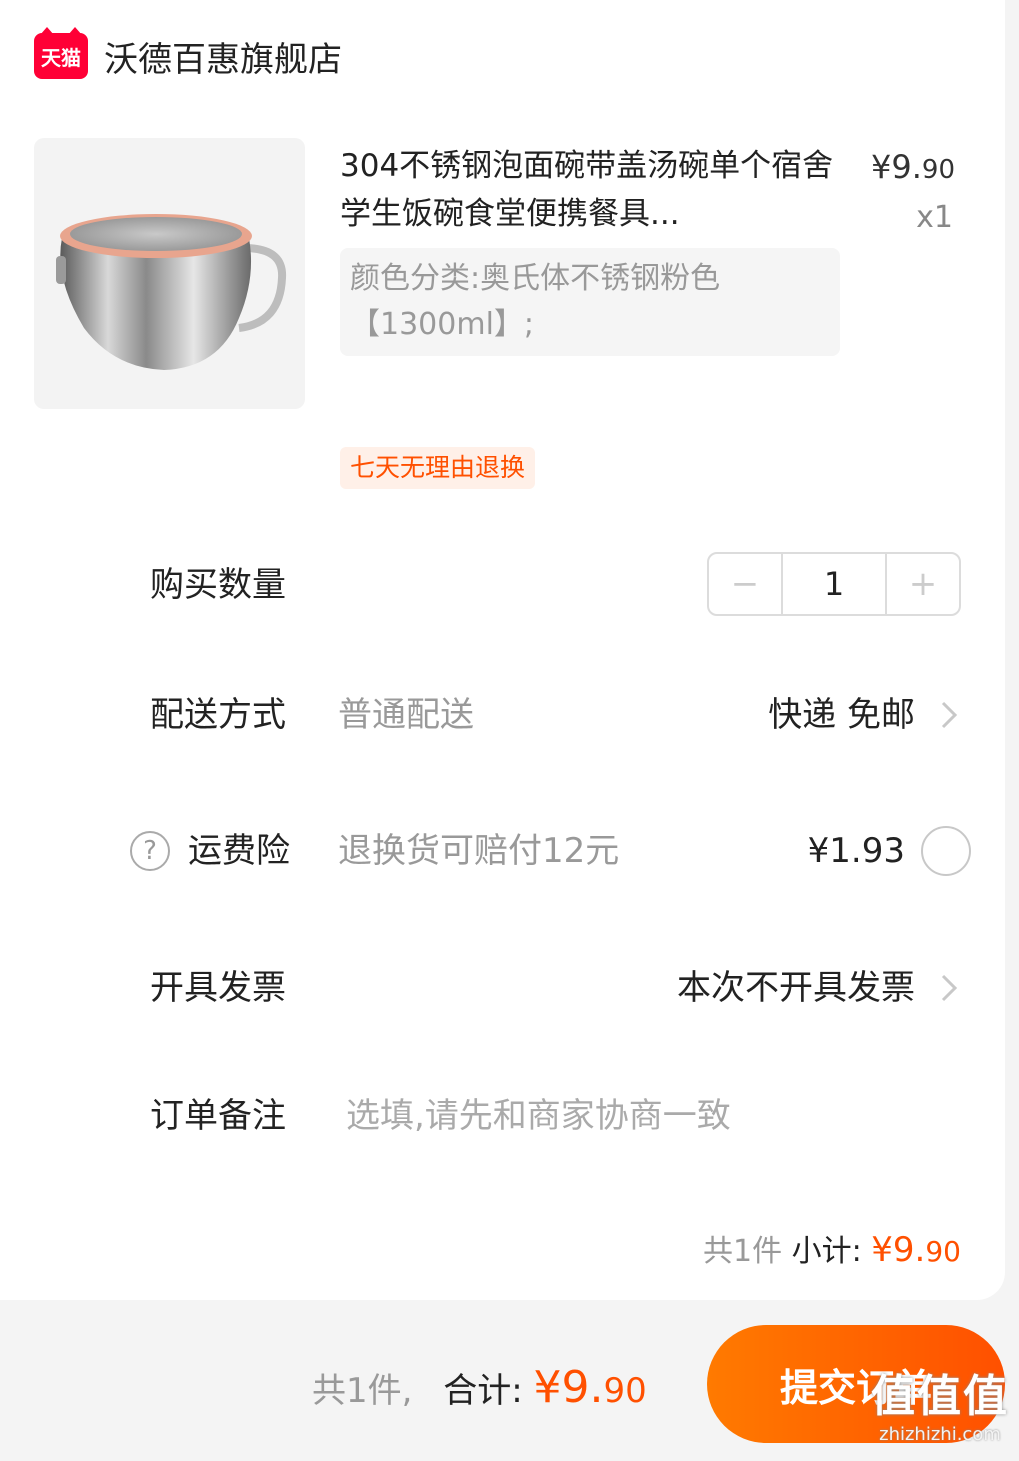 This screenshot has width=1019, height=1461. Describe the element at coordinates (223, 56) in the screenshot. I see `store-name: 沃德百惠旗舰店` at that location.